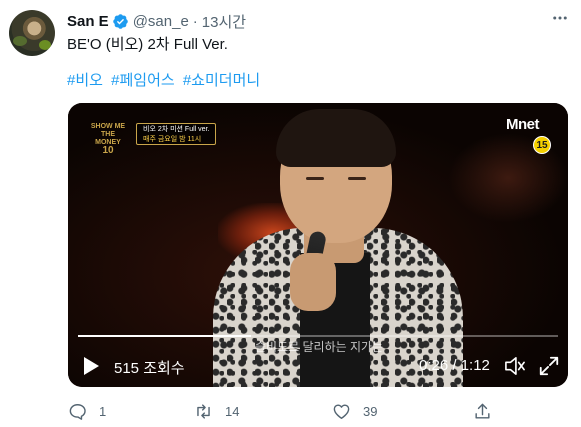 This screenshot has width=581, height=427. I want to click on retweet-button: 14, so click(216, 411).